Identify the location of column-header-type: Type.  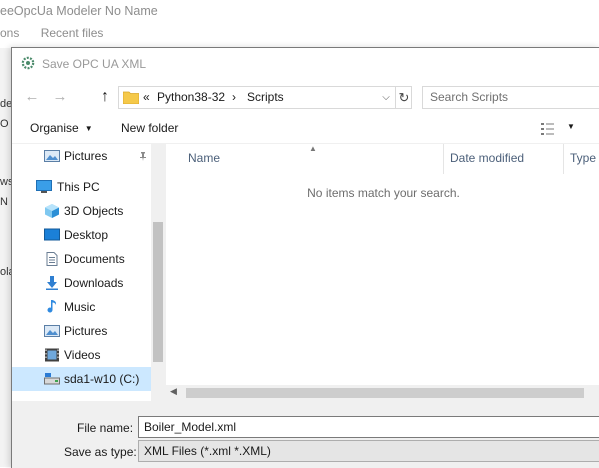
(583, 158).